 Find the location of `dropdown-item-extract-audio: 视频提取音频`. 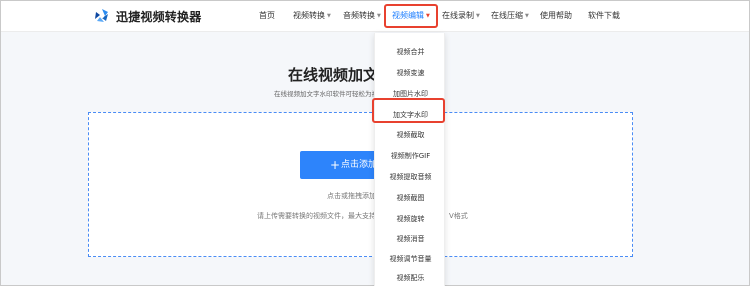

dropdown-item-extract-audio: 视频提取音频 is located at coordinates (410, 177).